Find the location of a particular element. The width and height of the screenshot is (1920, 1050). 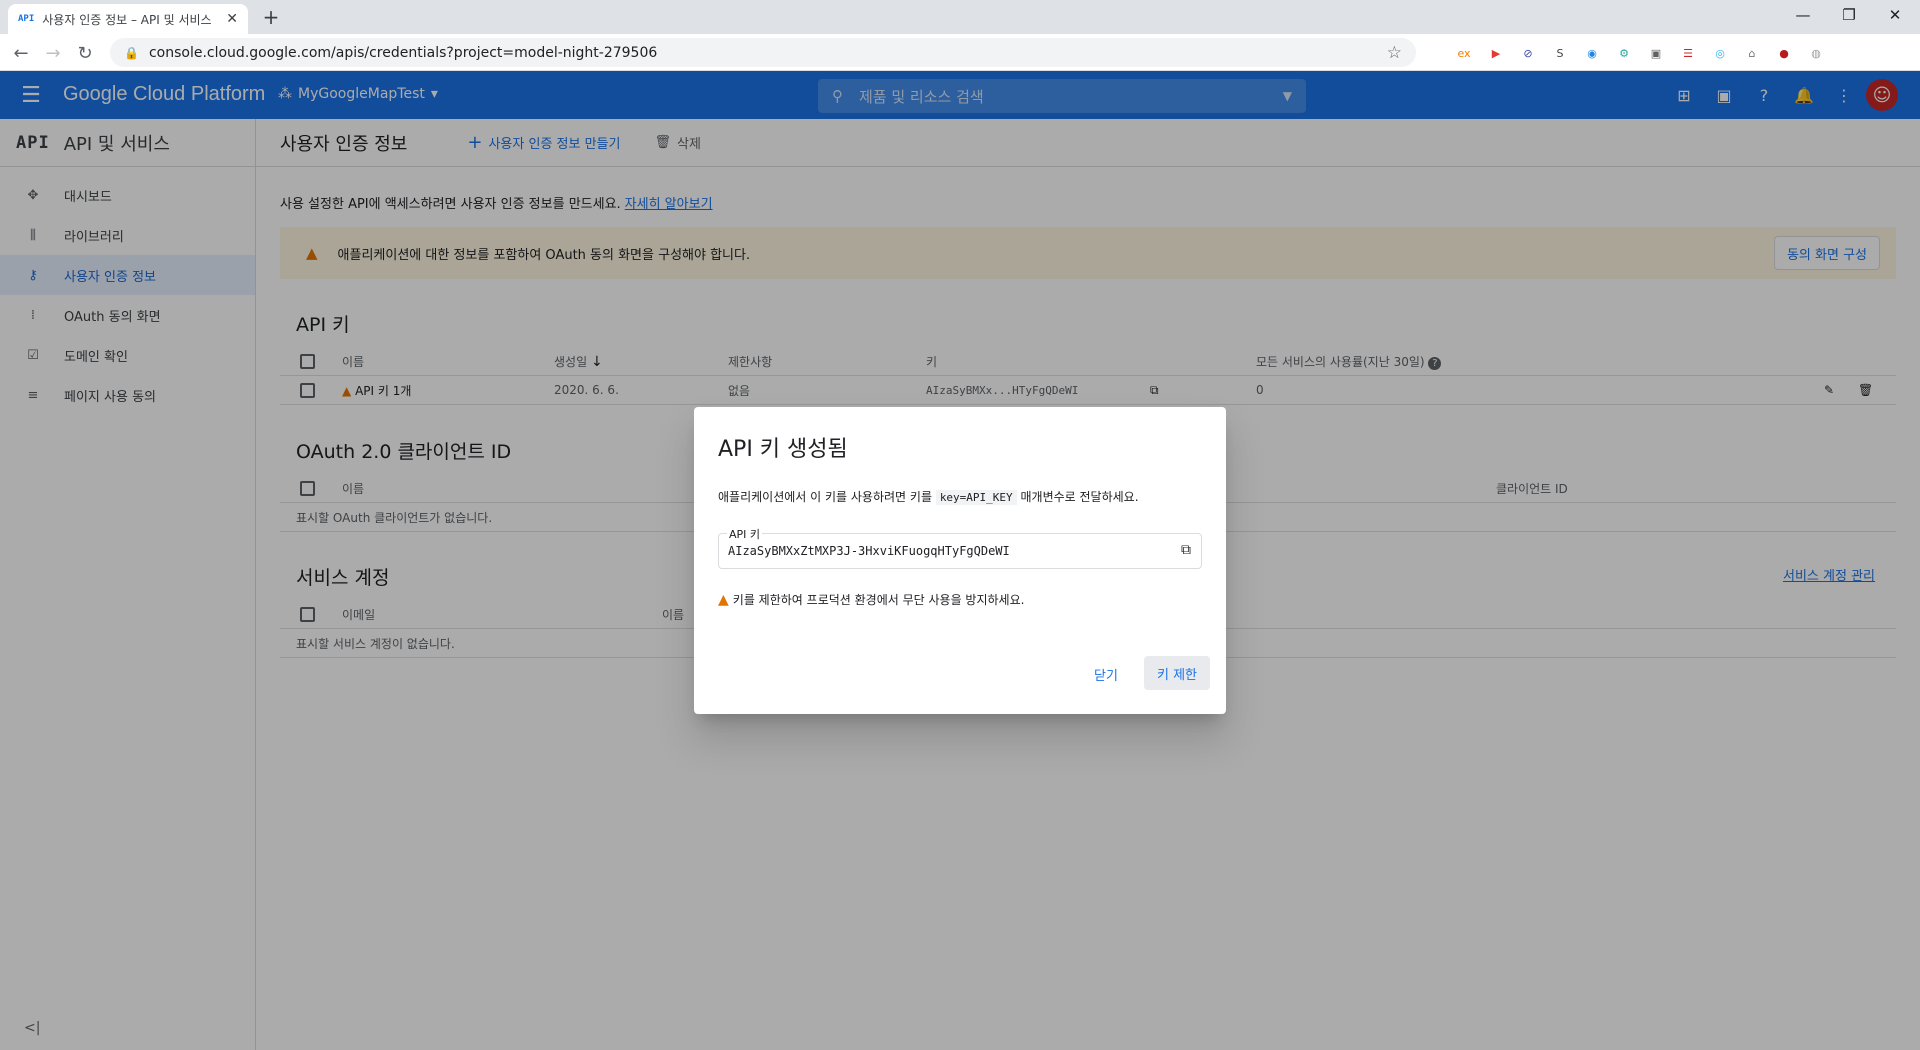

copy-icon: ⧉ is located at coordinates (1186, 550).